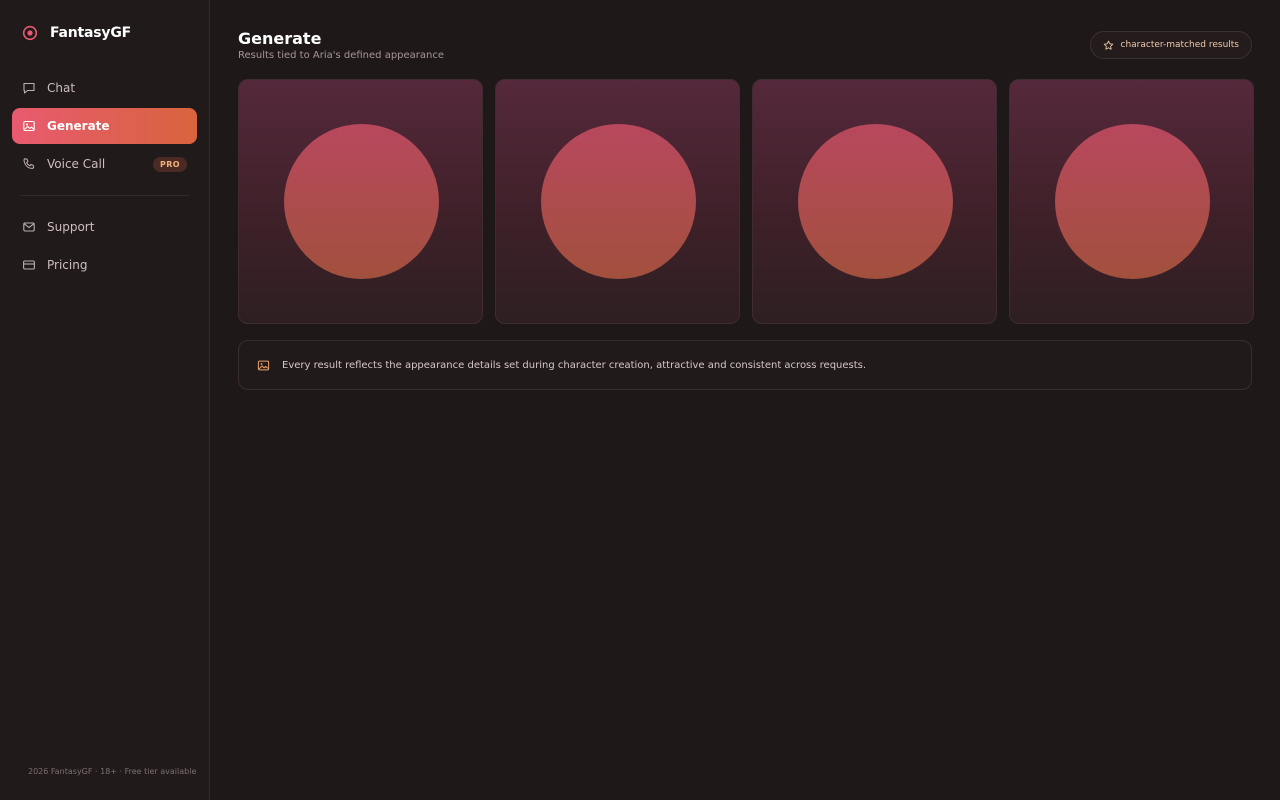 The image size is (1280, 800). What do you see at coordinates (169, 164) in the screenshot?
I see `pro-badge: PRO` at bounding box center [169, 164].